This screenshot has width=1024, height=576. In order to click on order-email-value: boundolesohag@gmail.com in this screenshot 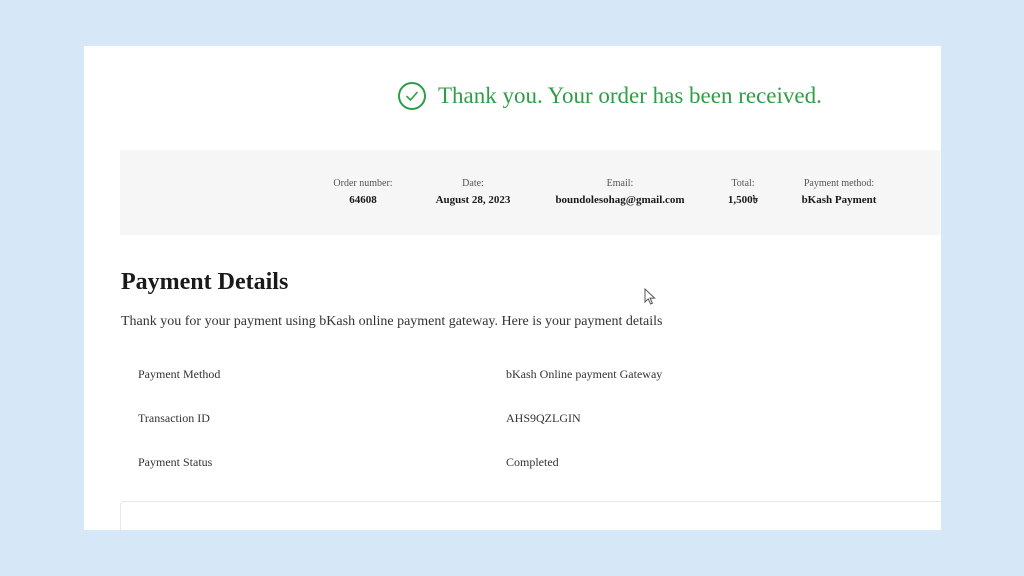, I will do `click(620, 200)`.